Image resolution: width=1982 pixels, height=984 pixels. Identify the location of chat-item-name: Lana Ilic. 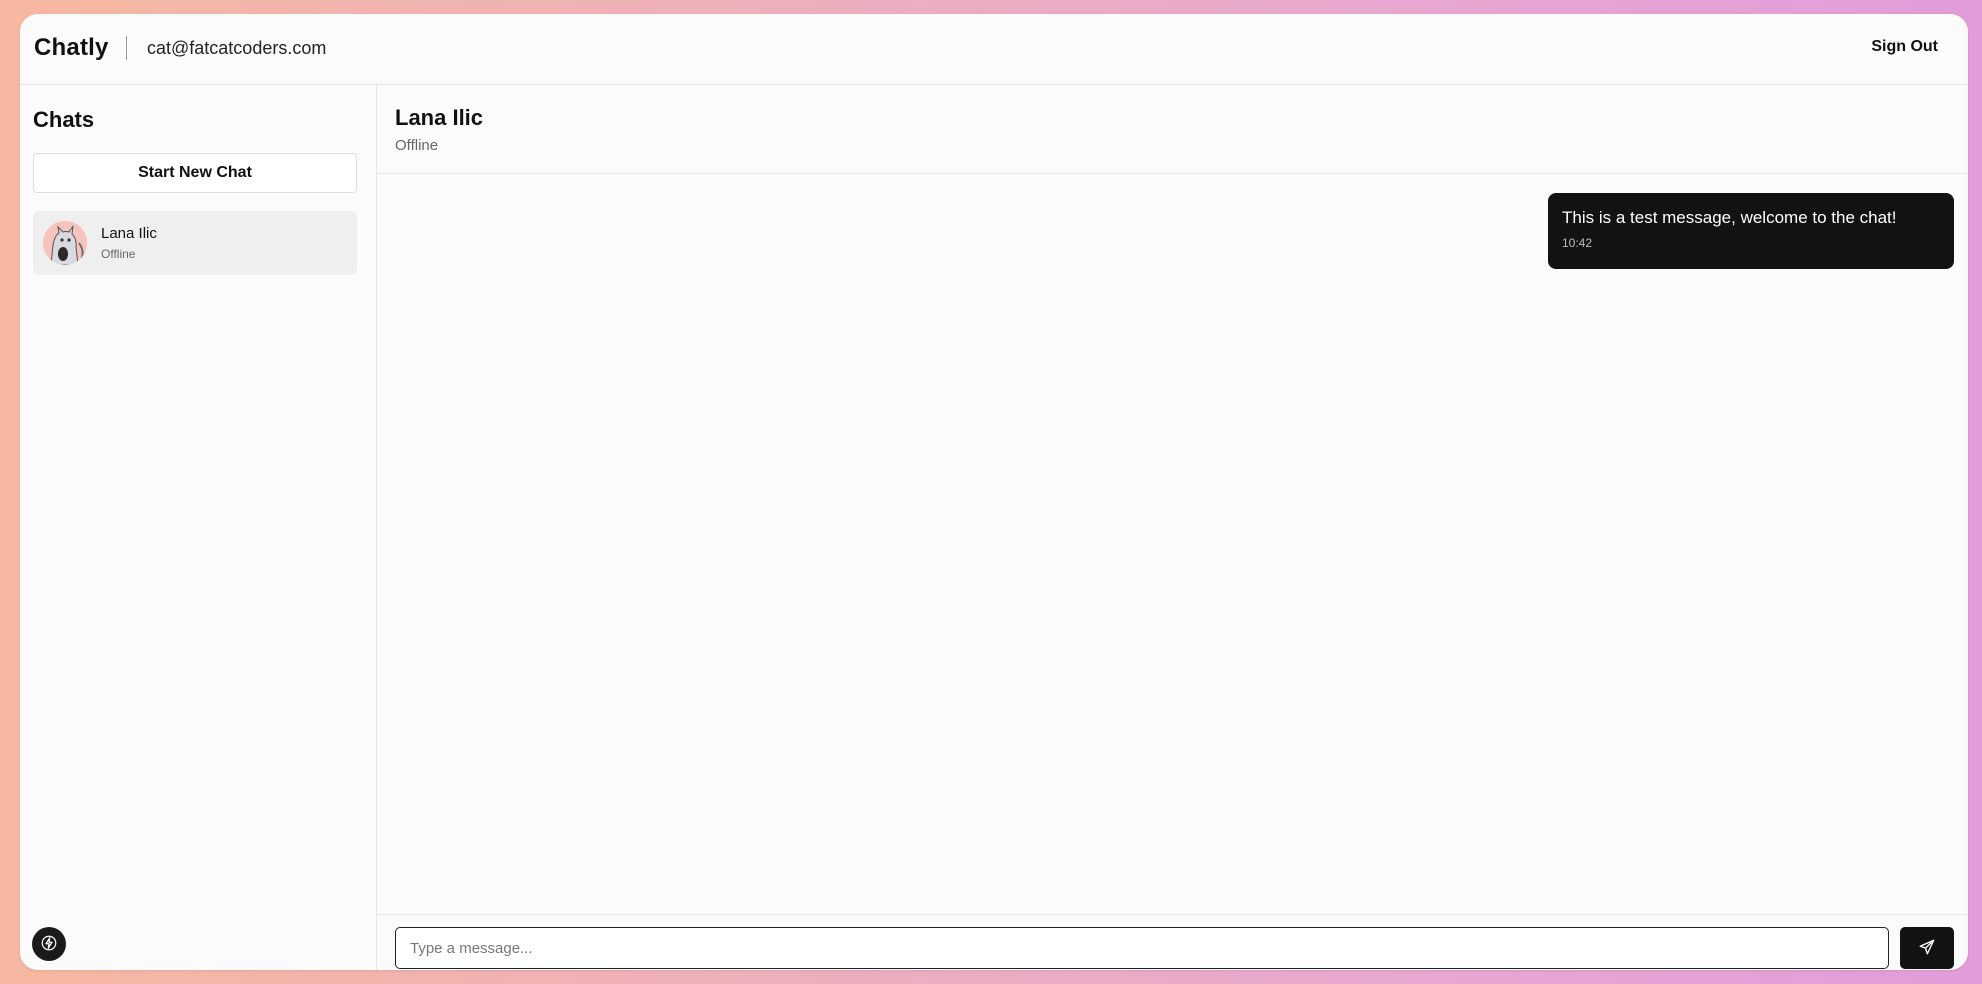
(129, 233).